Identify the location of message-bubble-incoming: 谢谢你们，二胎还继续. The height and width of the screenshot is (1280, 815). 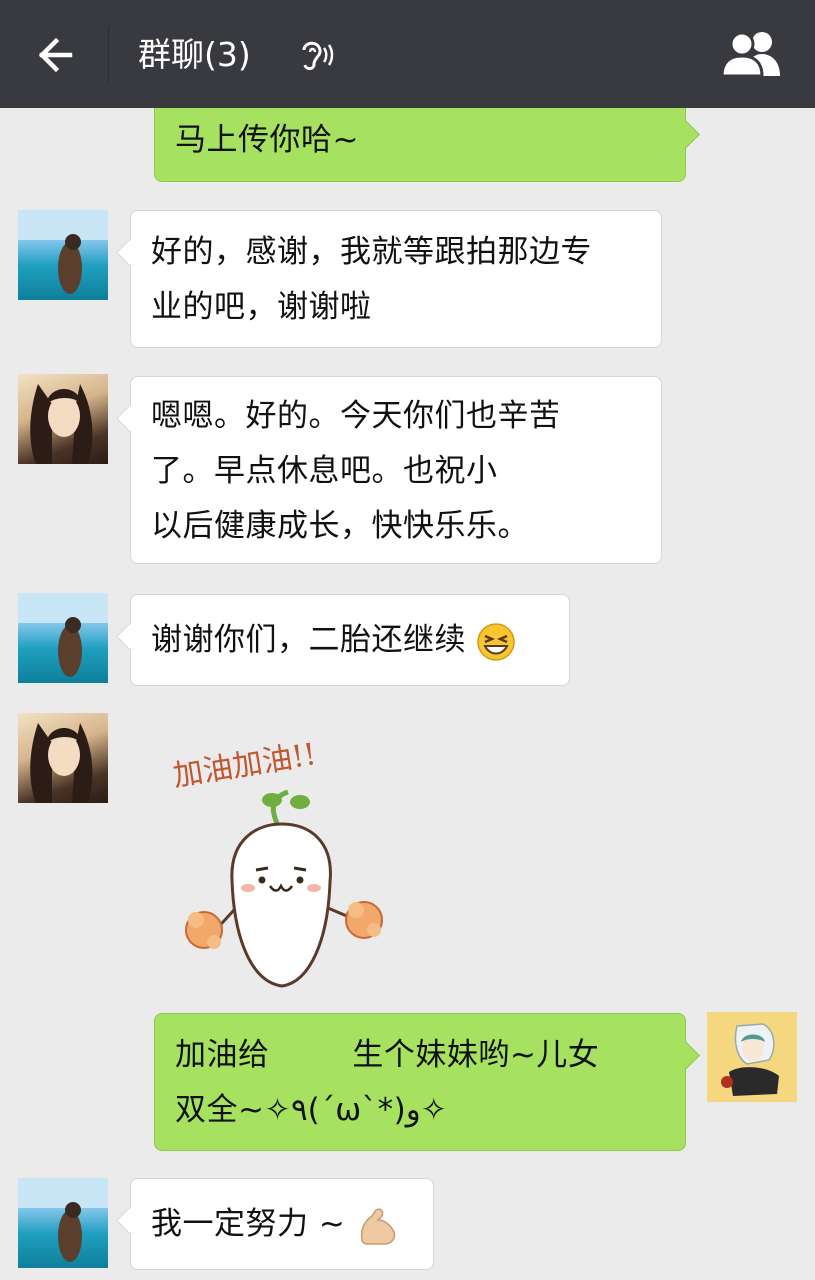
(350, 640).